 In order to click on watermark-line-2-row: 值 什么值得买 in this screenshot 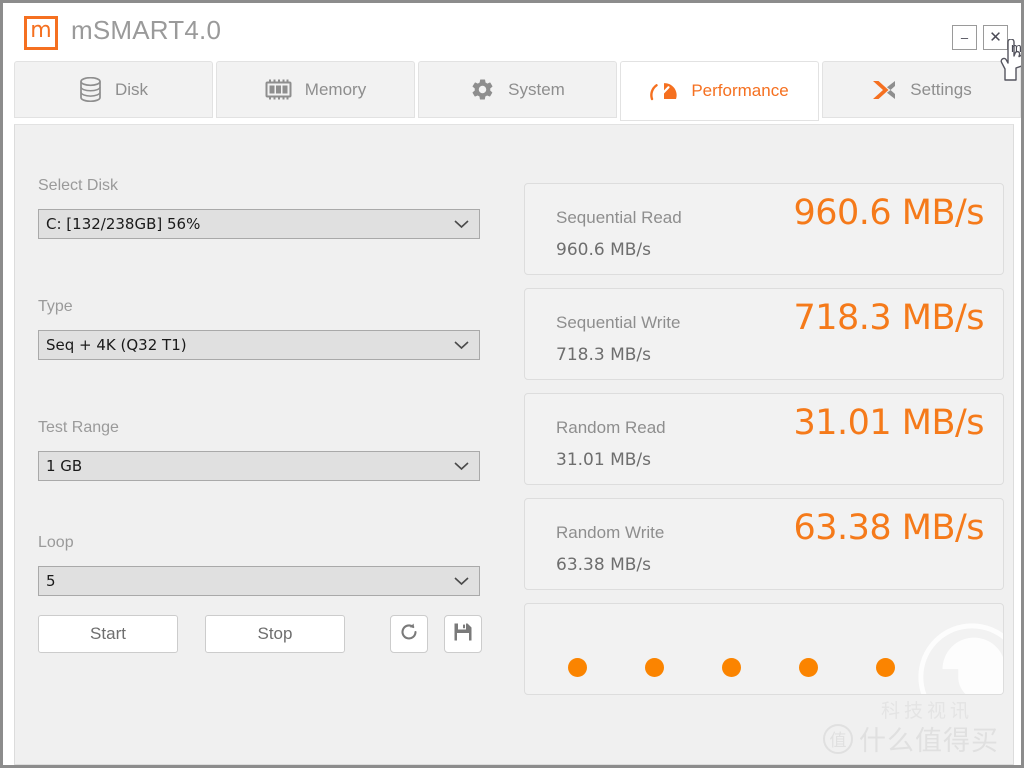, I will do `click(911, 738)`.